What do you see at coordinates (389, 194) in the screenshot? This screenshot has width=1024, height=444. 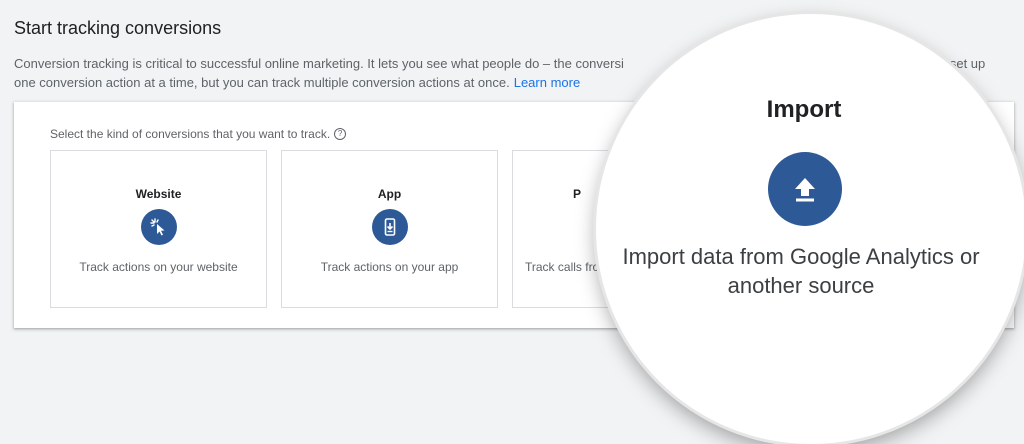 I see `card-title: App` at bounding box center [389, 194].